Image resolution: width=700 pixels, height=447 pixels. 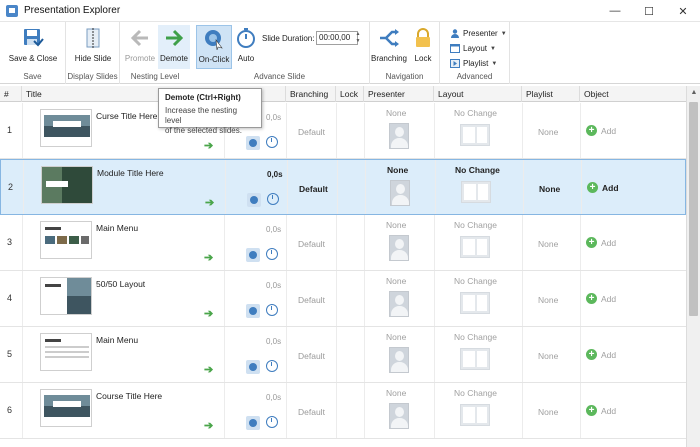 I want to click on header-lock: Lock, so click(x=350, y=94).